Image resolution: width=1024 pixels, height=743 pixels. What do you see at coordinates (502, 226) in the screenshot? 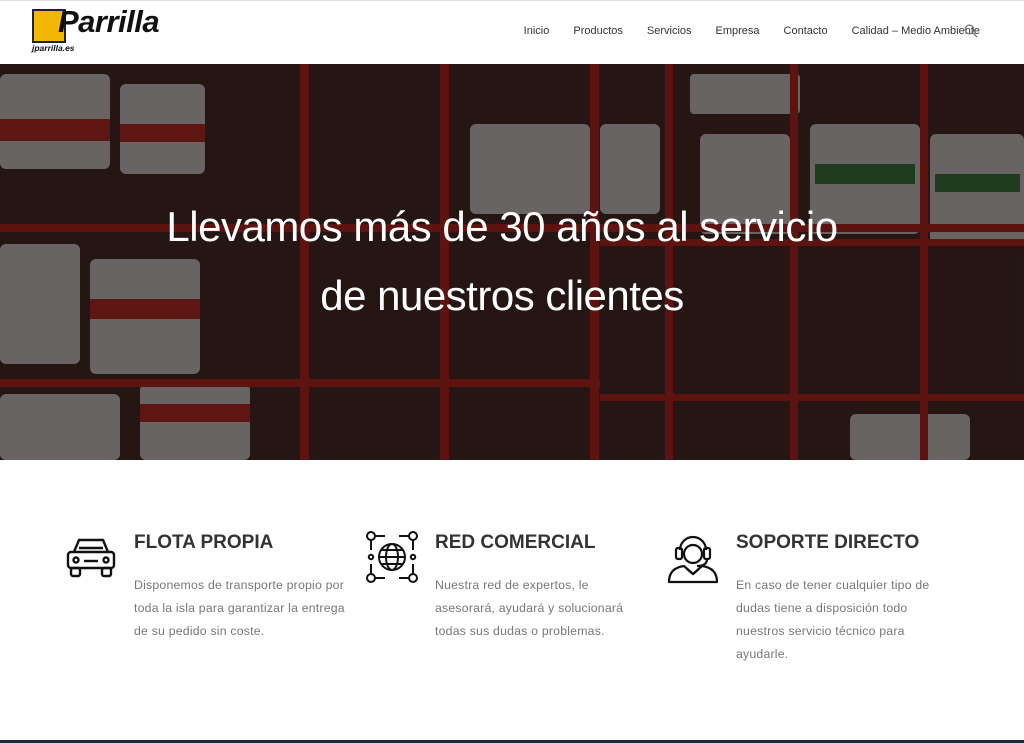
I see `hero-heading-line1: Llevamos más de 30 años al servicio` at bounding box center [502, 226].